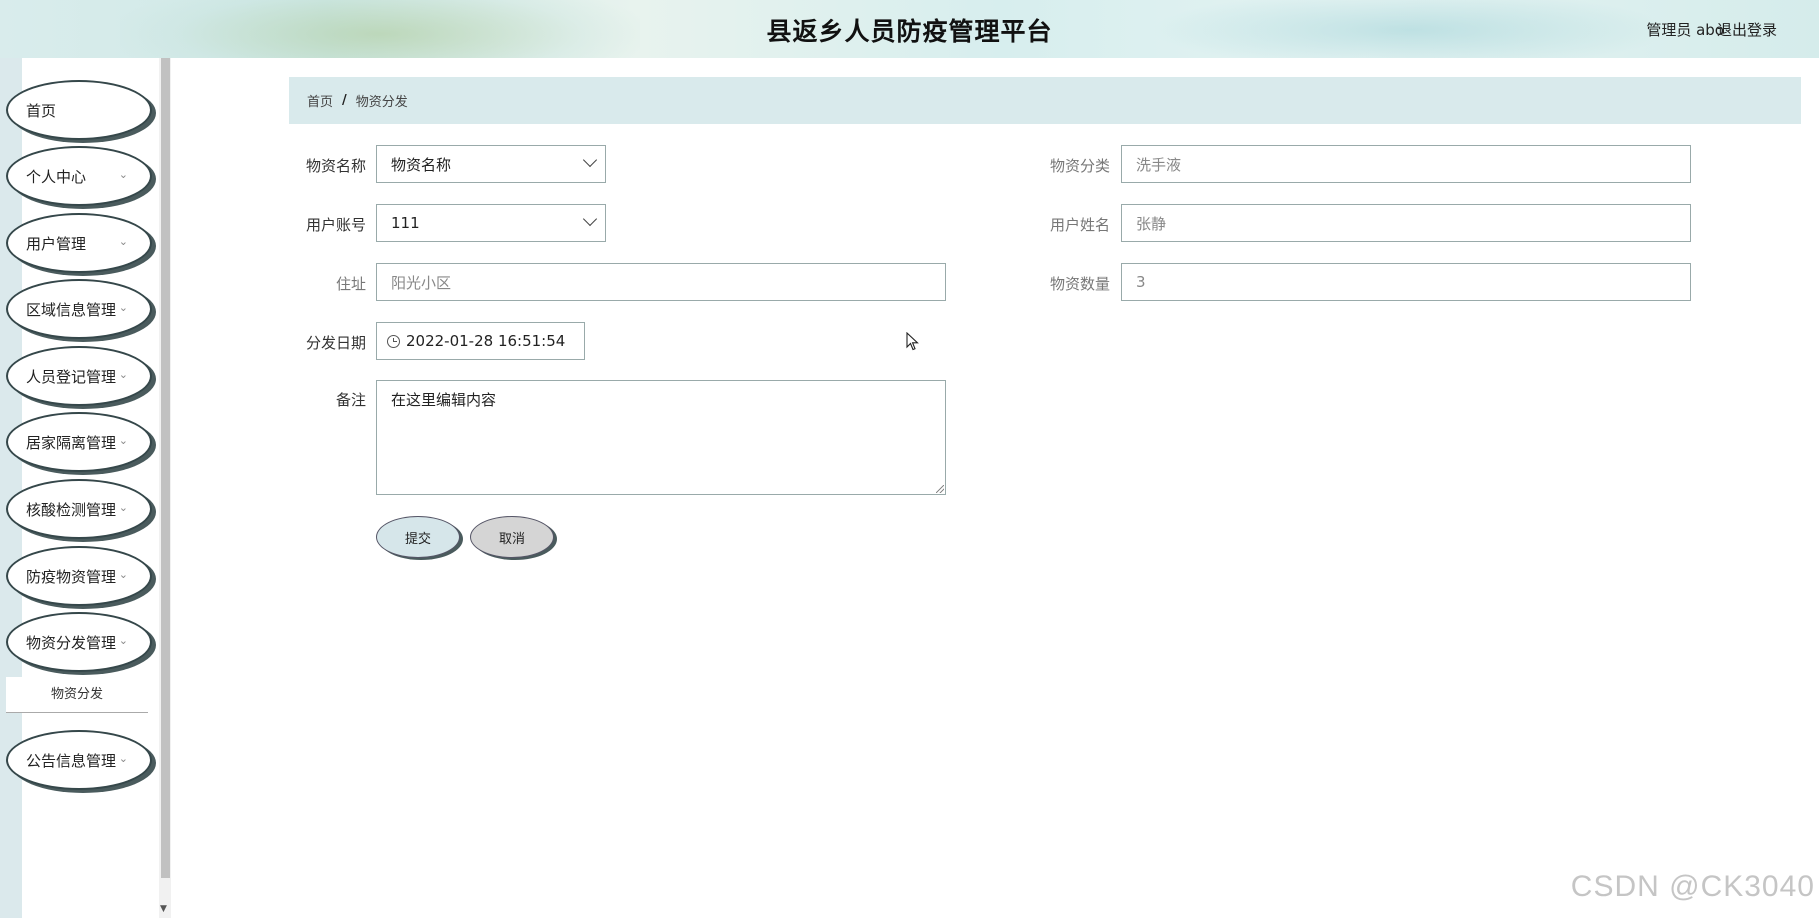  I want to click on user-account-select: 111, so click(491, 223).